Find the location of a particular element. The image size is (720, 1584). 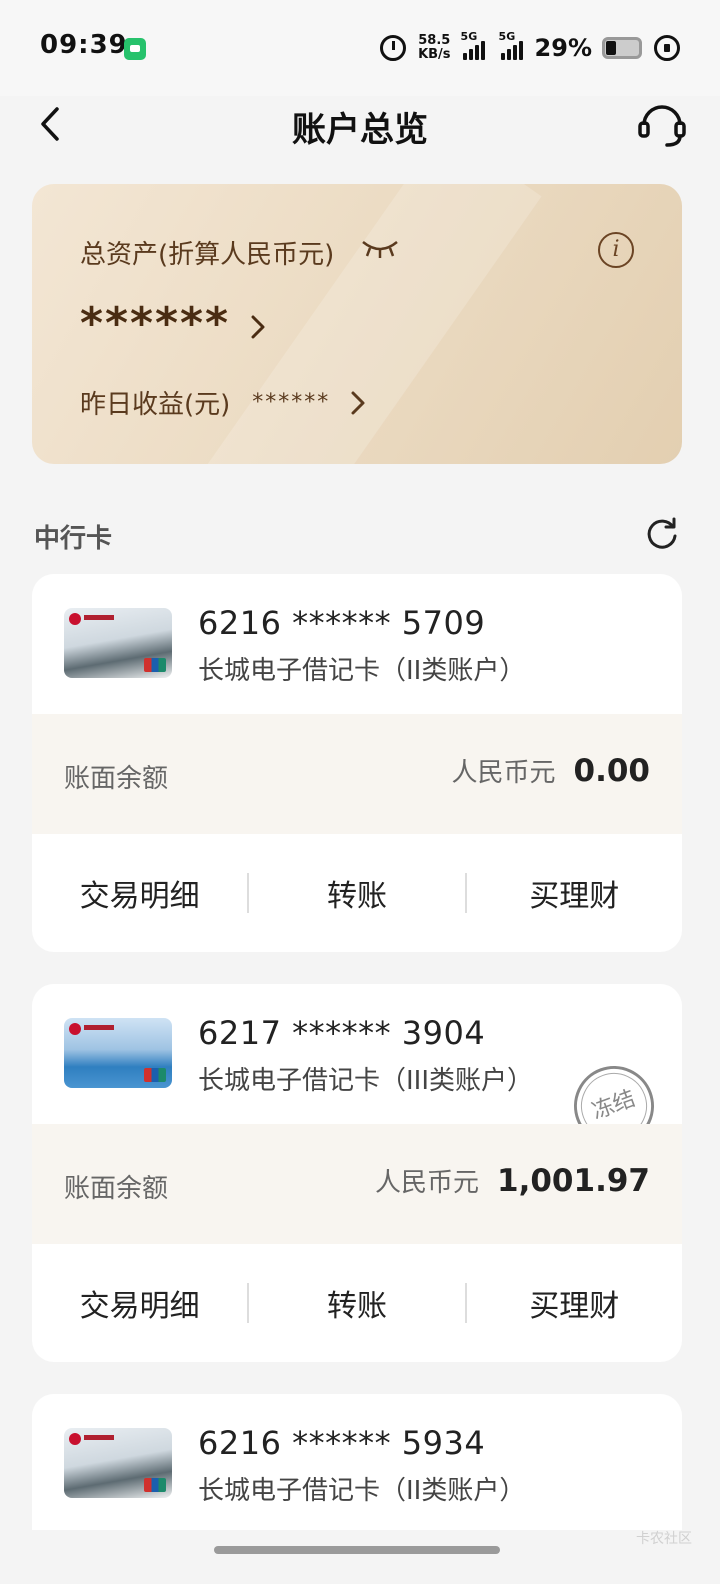

status-bar: 09:39 58.5 KB/s 5G 5G 29% is located at coordinates (360, 48).